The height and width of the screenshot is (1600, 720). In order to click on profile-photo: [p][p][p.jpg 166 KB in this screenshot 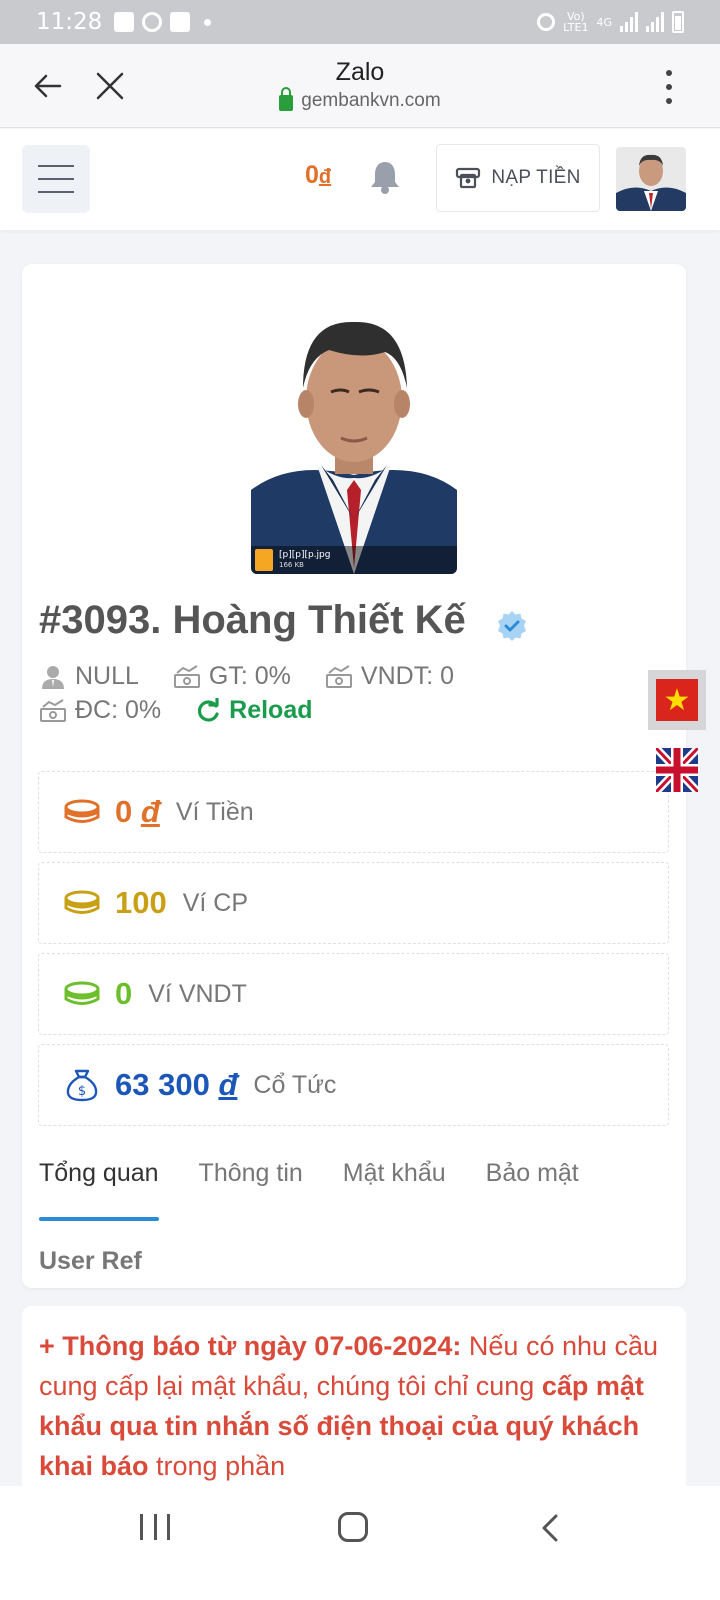, I will do `click(354, 437)`.